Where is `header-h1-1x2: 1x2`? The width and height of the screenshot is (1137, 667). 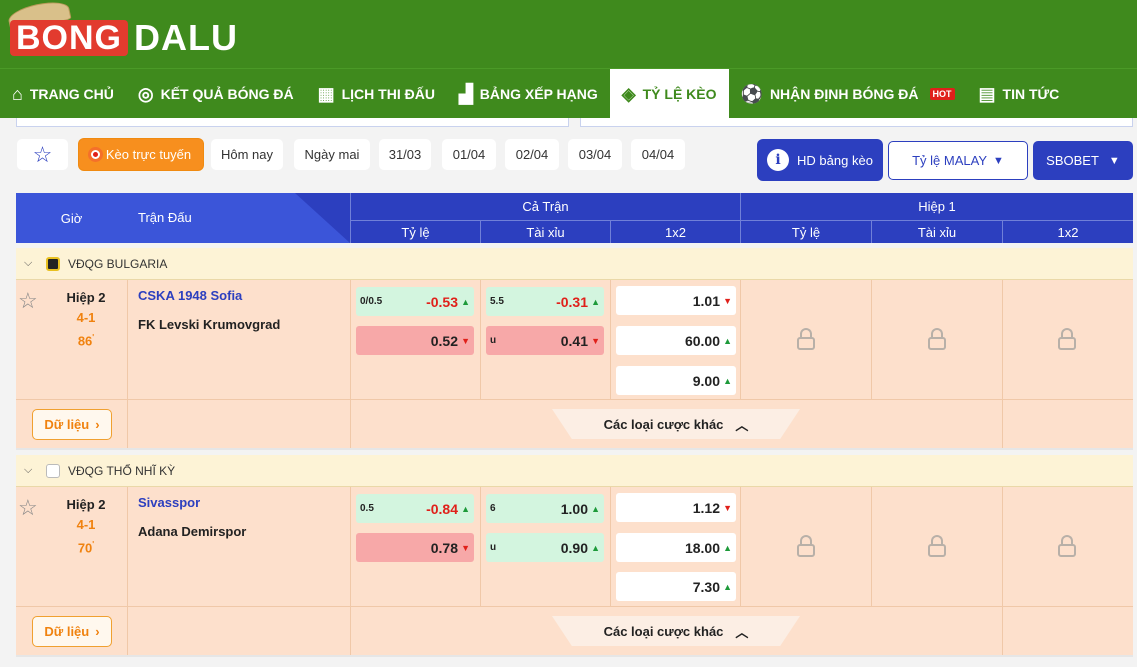 header-h1-1x2: 1x2 is located at coordinates (1067, 232).